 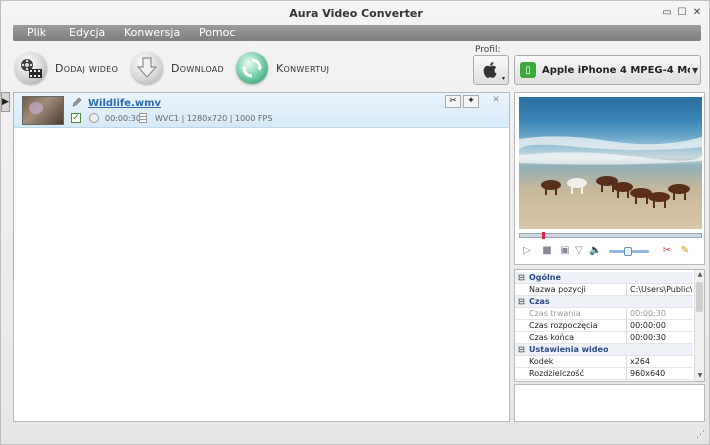 I want to click on section-title: Ogólne, so click(x=545, y=277).